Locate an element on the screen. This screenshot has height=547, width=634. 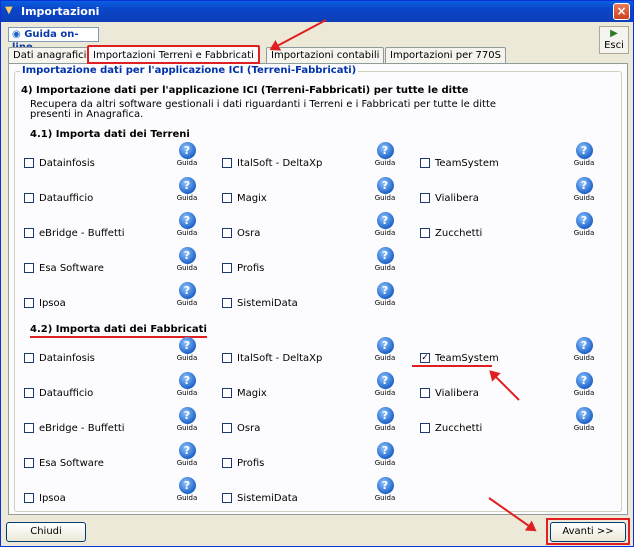
checkbox-item: TeamSystem is located at coordinates (490, 164).